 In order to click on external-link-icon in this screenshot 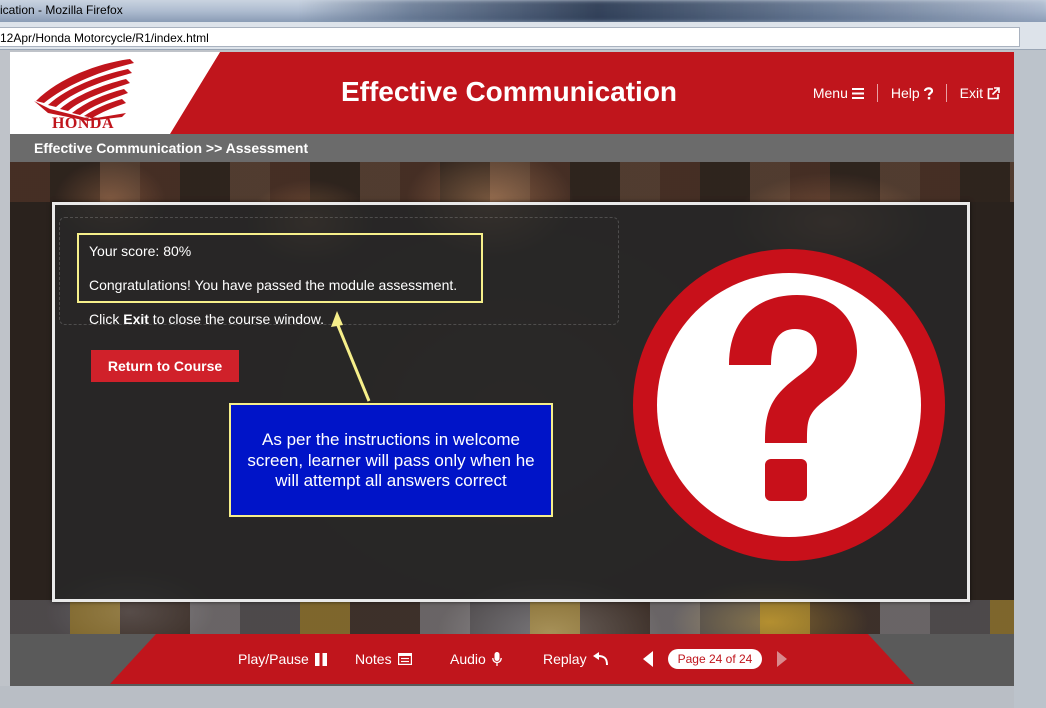, I will do `click(993, 92)`.